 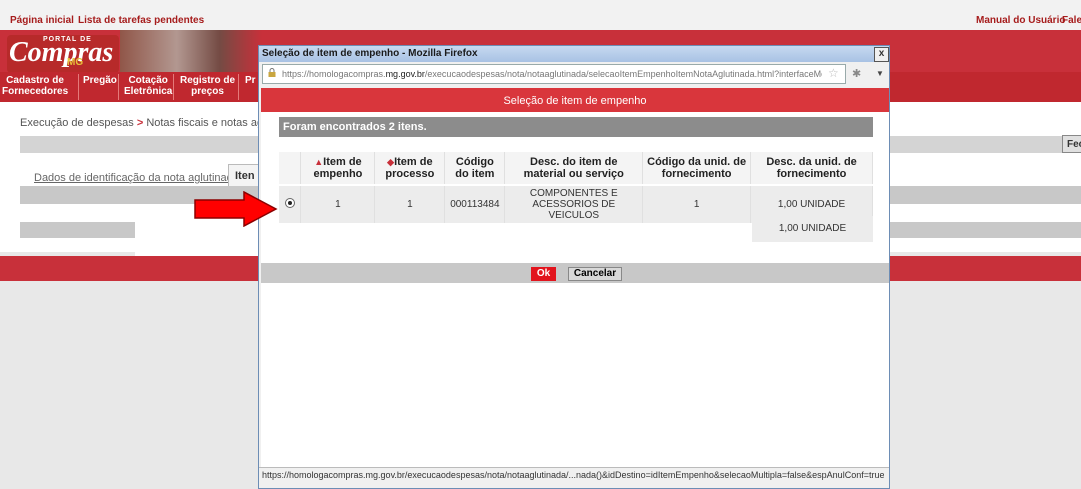 What do you see at coordinates (574, 203) in the screenshot?
I see `cell-descricao: COMPONENTES E ACESSORIOS DE VEICULOS` at bounding box center [574, 203].